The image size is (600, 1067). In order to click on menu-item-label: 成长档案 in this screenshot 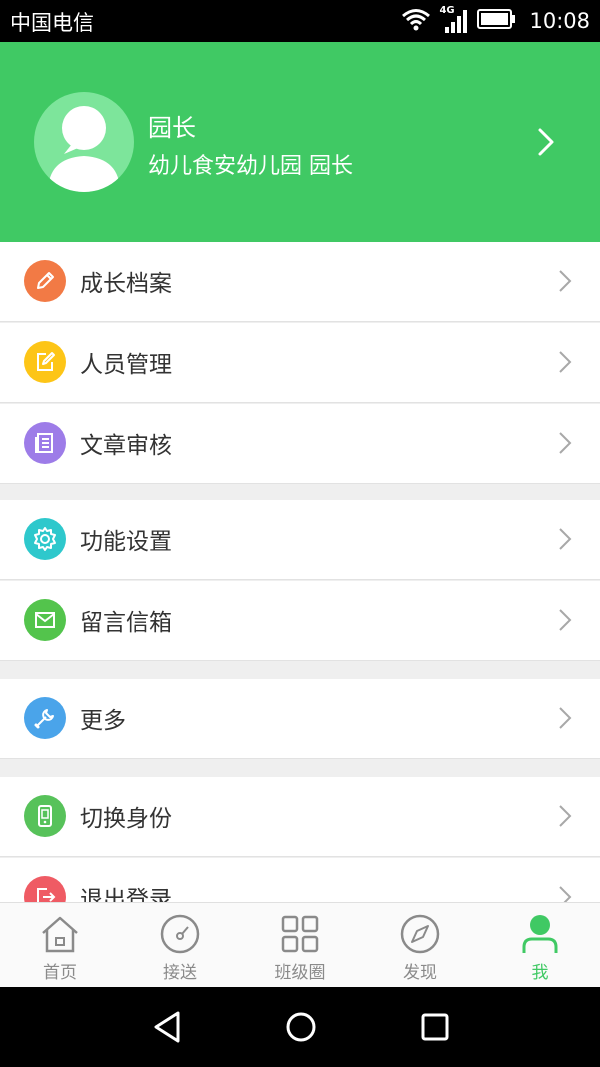, I will do `click(126, 284)`.